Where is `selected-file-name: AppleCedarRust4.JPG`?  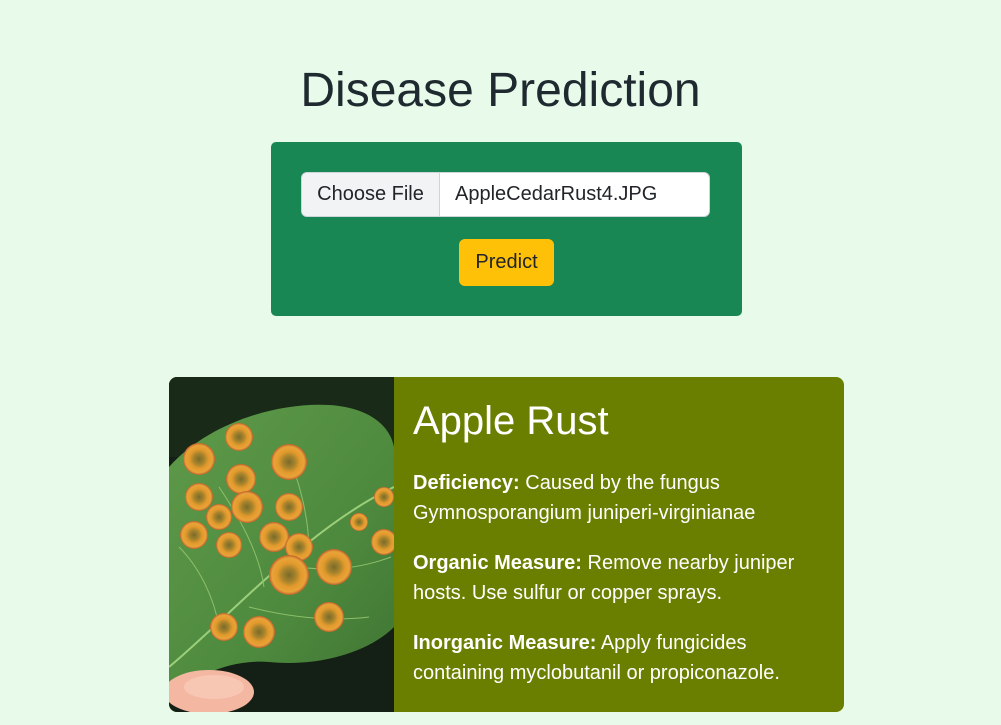
selected-file-name: AppleCedarRust4.JPG is located at coordinates (556, 194).